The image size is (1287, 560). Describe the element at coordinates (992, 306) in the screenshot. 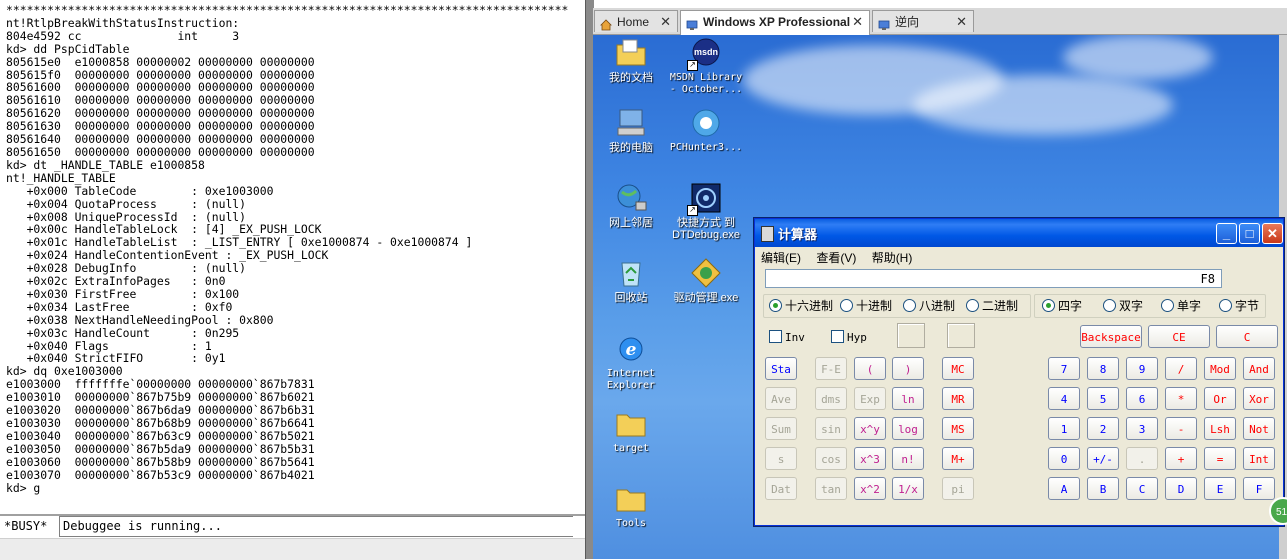

I see `radio-bin: 二进制` at that location.